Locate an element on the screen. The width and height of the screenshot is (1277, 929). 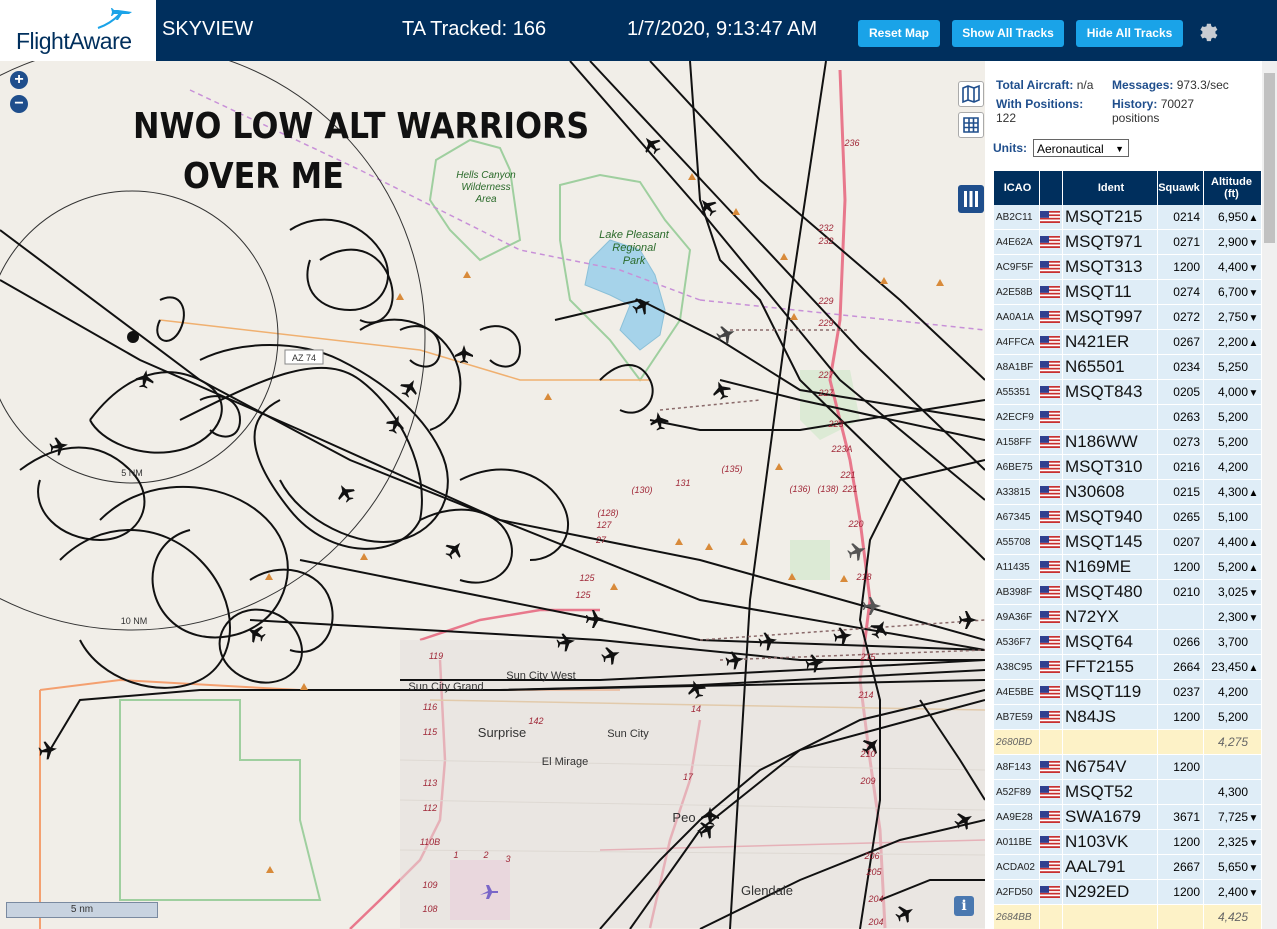
row-squawk: 0267 is located at coordinates (1180, 342).